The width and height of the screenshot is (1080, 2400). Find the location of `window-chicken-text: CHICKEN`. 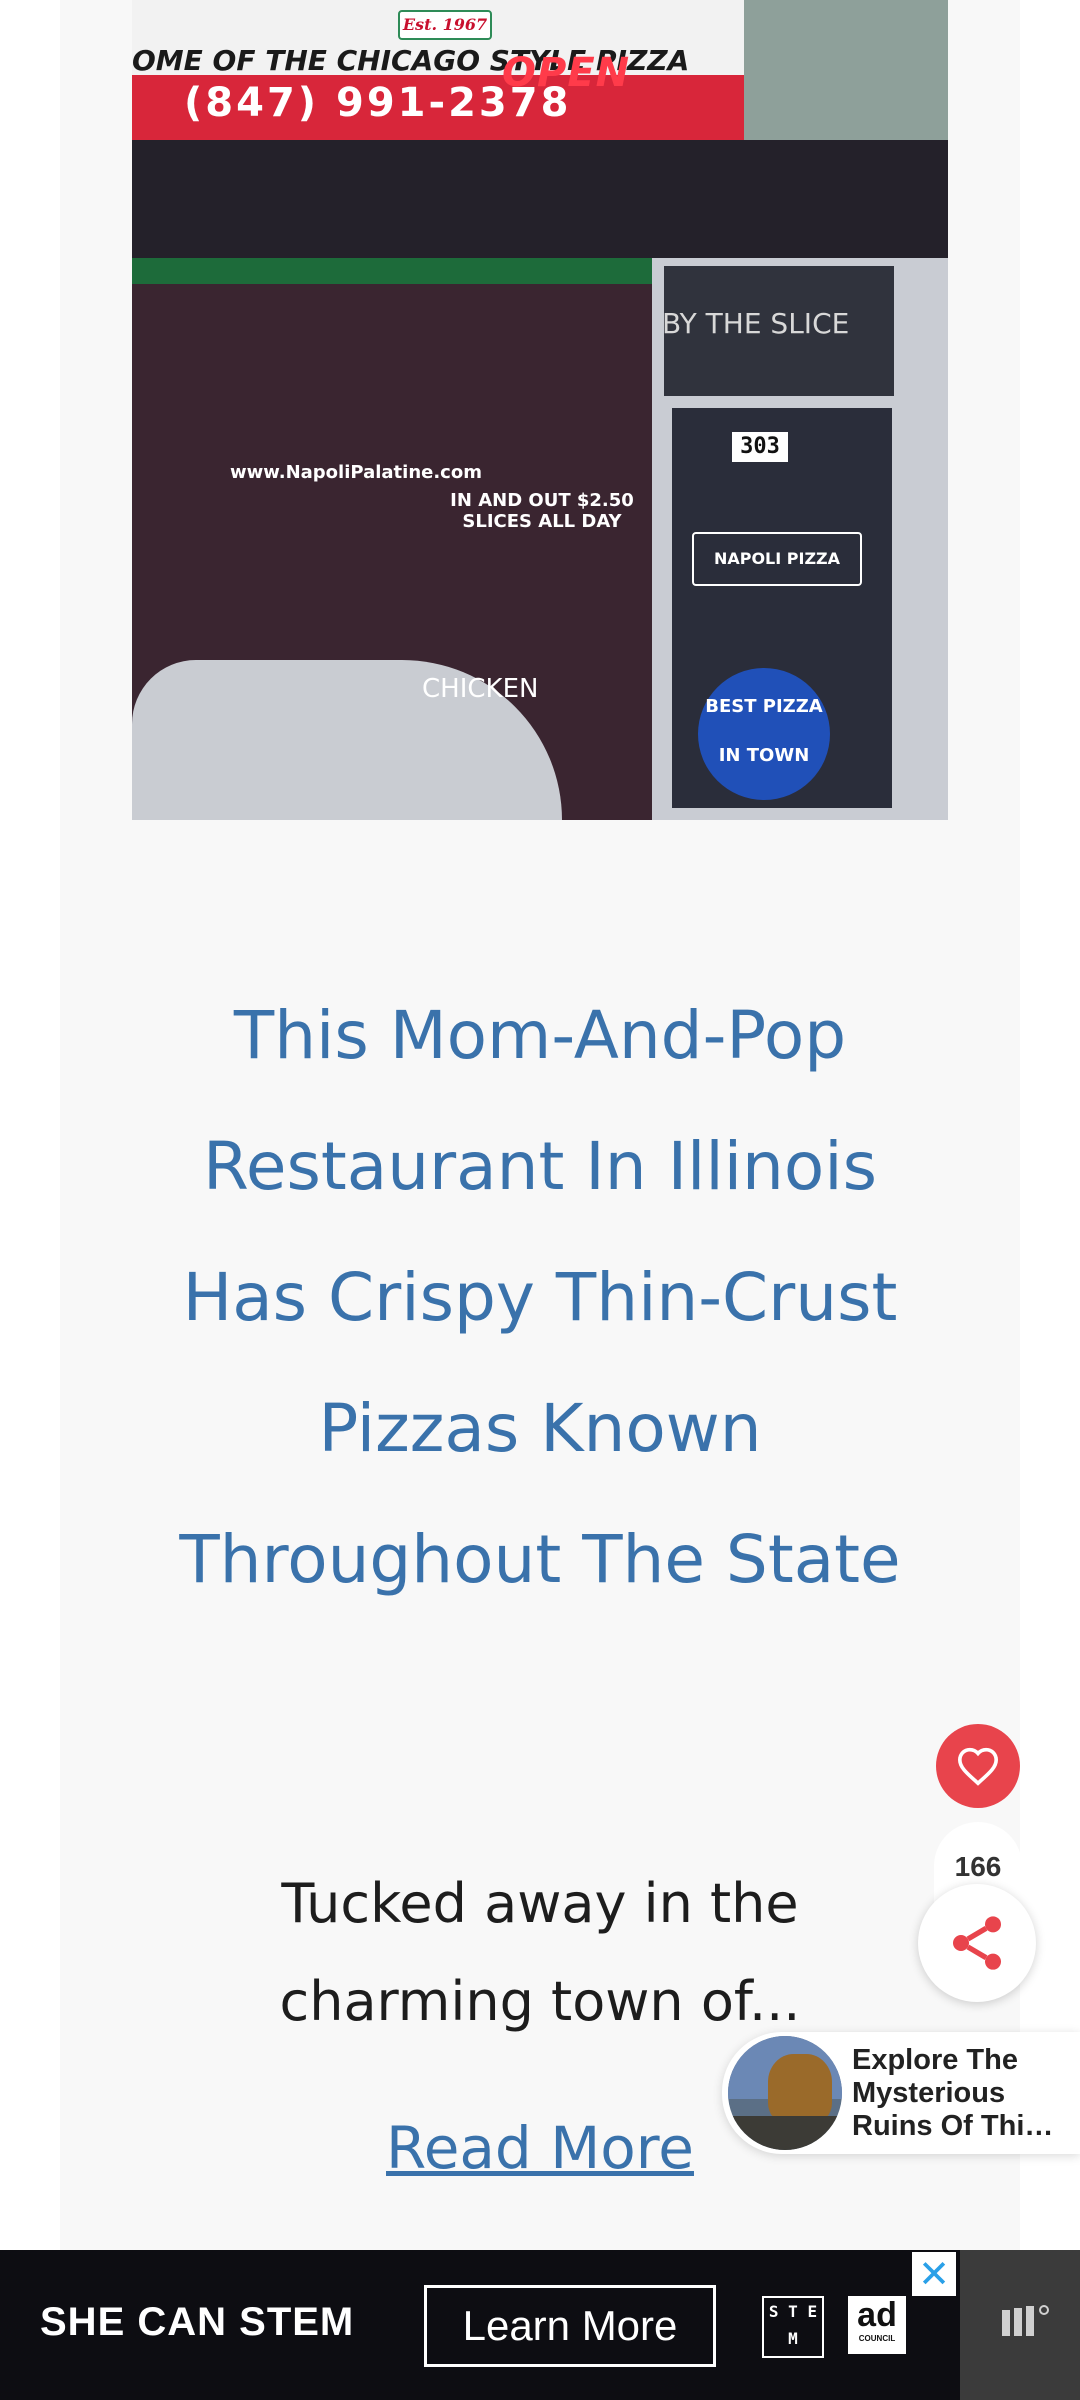

window-chicken-text: CHICKEN is located at coordinates (480, 689).